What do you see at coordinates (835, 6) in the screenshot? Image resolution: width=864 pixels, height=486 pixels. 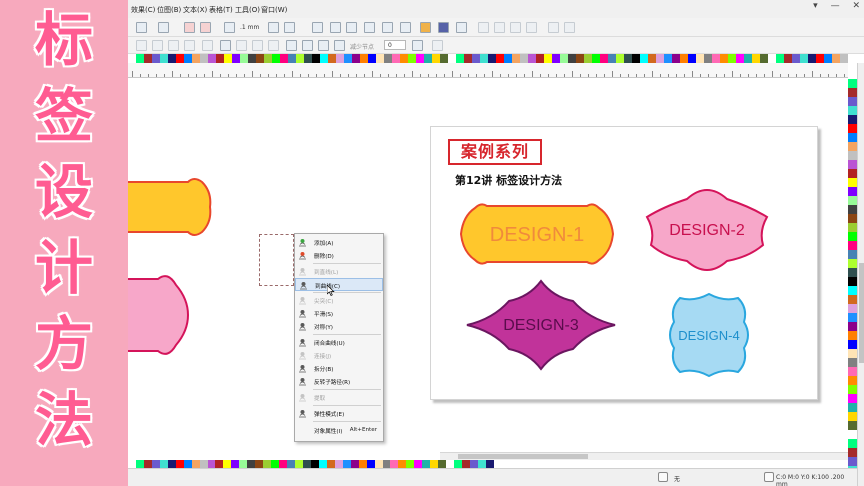 I see `minimize-icon: —` at bounding box center [835, 6].